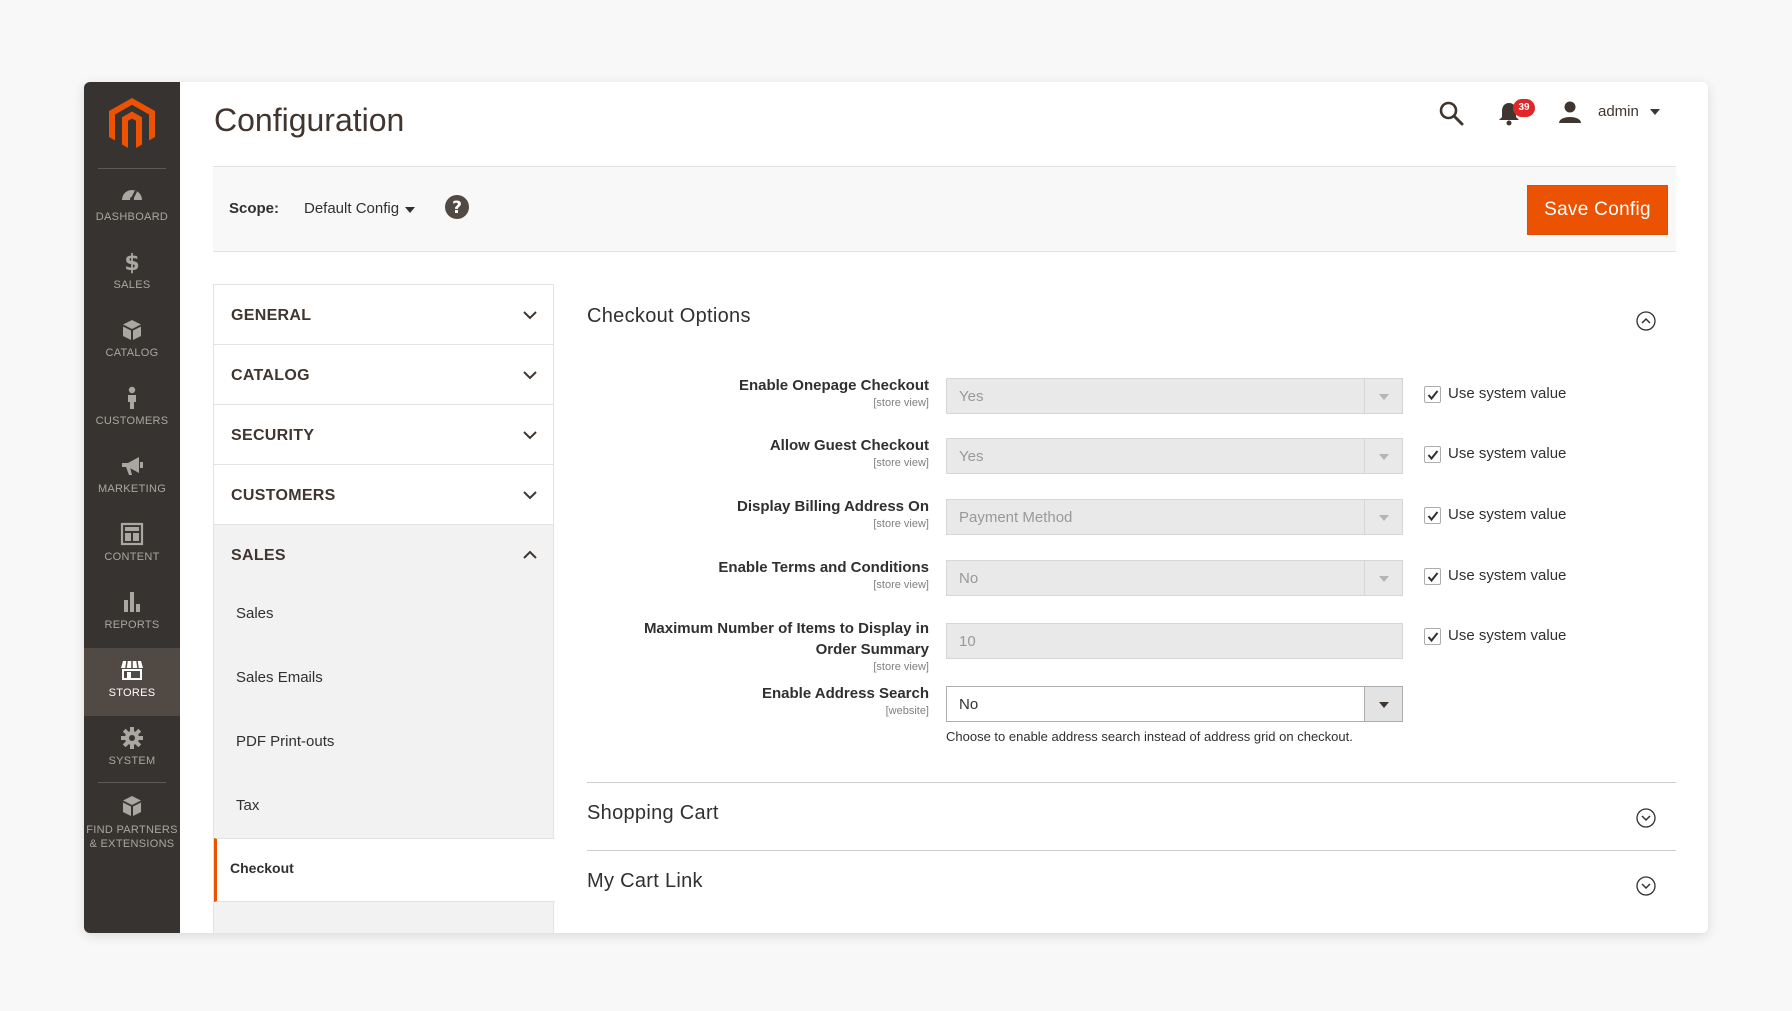 The width and height of the screenshot is (1792, 1011). Describe the element at coordinates (669, 316) in the screenshot. I see `section-checkout-options: Checkout Options` at that location.